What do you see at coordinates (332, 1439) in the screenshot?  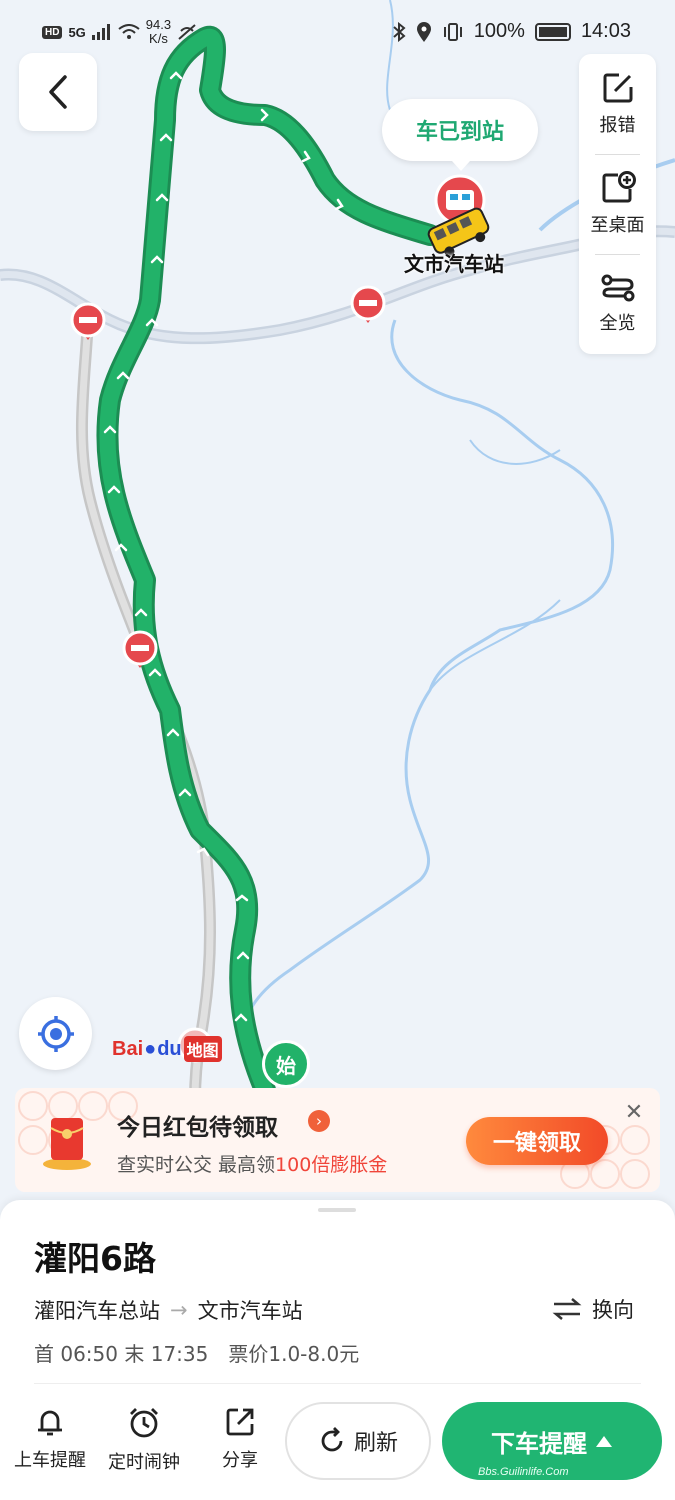 I see `refresh-icon` at bounding box center [332, 1439].